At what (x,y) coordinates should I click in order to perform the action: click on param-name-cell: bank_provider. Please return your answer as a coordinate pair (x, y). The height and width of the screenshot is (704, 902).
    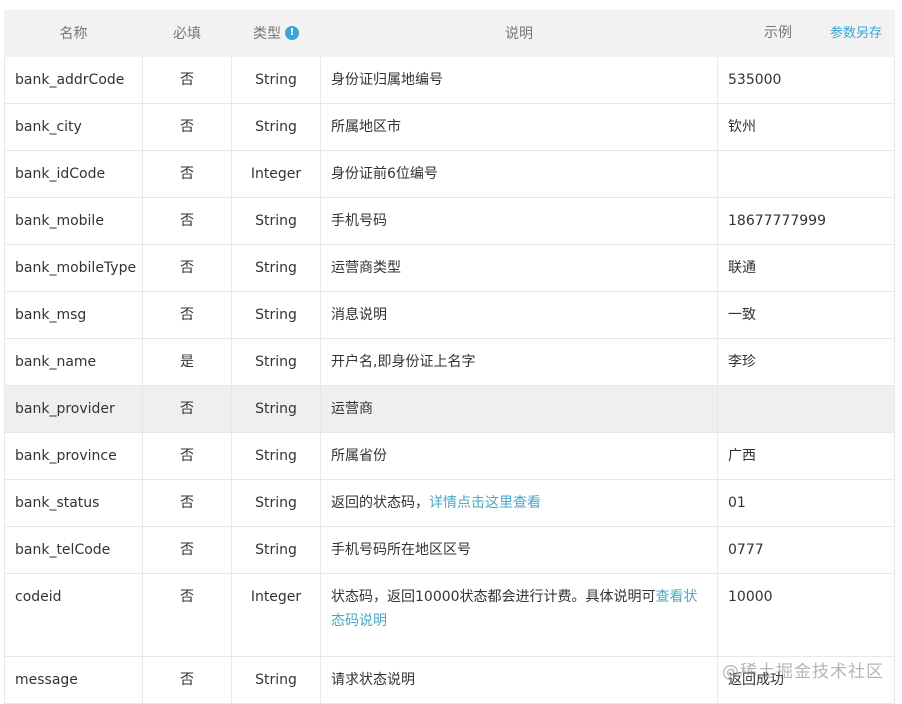
    Looking at the image, I should click on (73, 409).